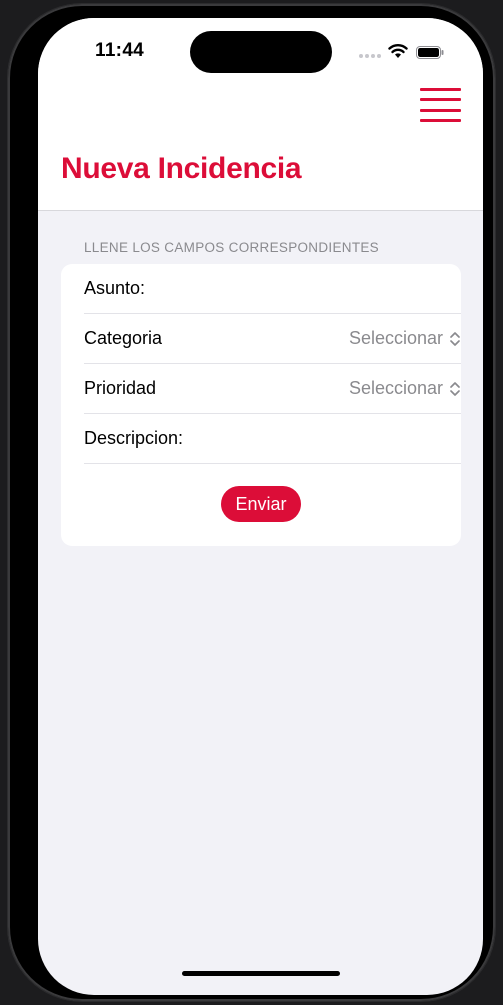 The height and width of the screenshot is (1005, 503). Describe the element at coordinates (398, 51) in the screenshot. I see `wifi-icon` at that location.